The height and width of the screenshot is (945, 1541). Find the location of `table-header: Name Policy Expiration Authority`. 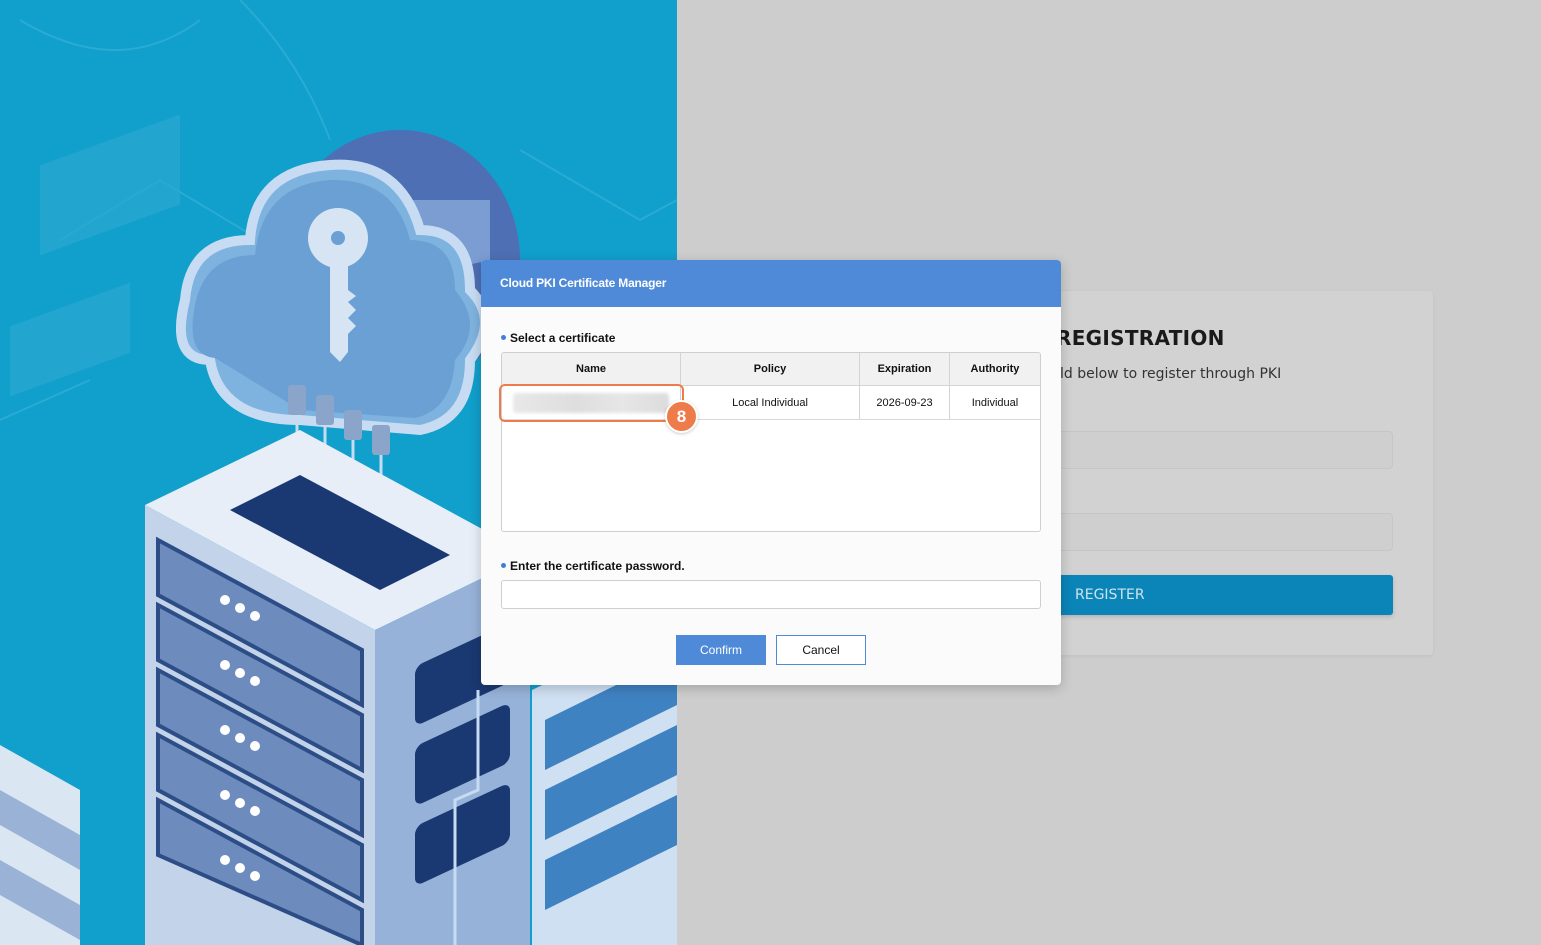

table-header: Name Policy Expiration Authority is located at coordinates (771, 369).